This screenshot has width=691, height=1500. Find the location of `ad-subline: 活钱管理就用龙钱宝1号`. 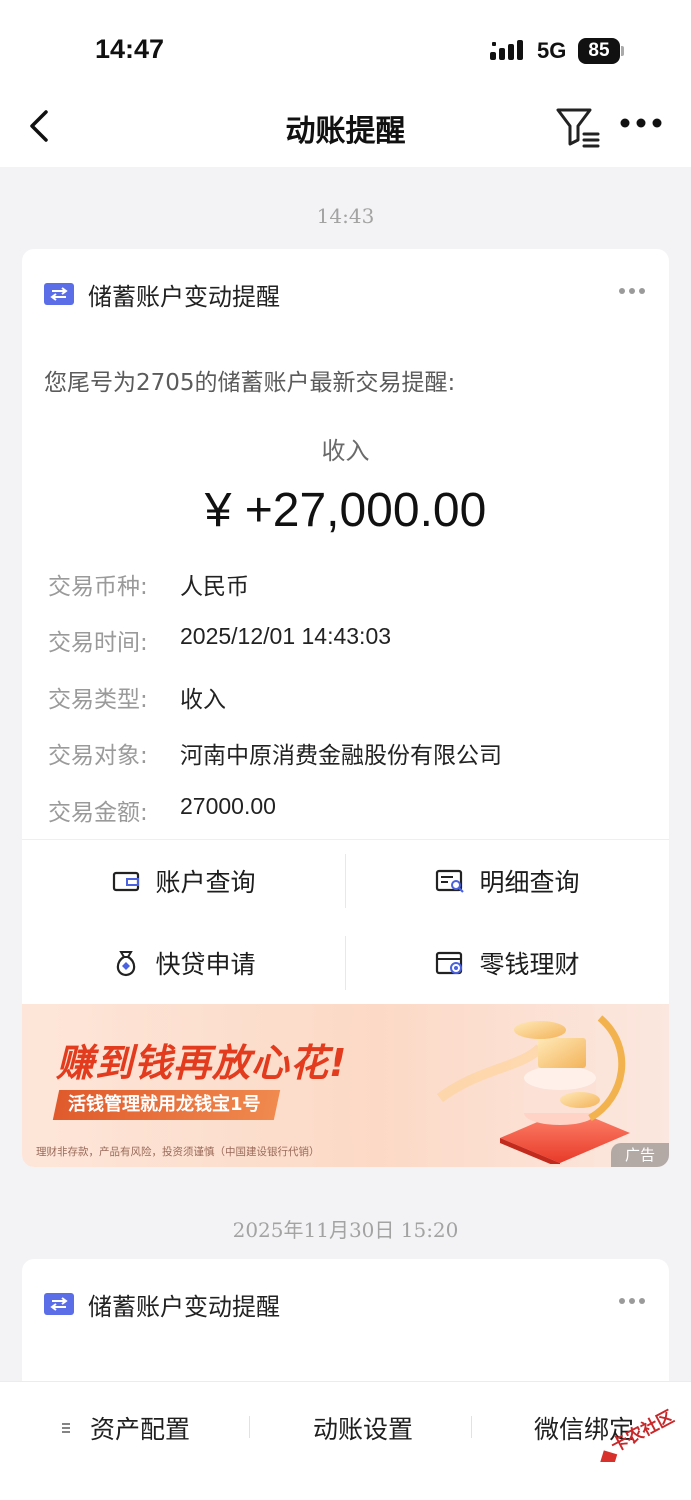

ad-subline: 活钱管理就用龙钱宝1号 is located at coordinates (164, 1104).